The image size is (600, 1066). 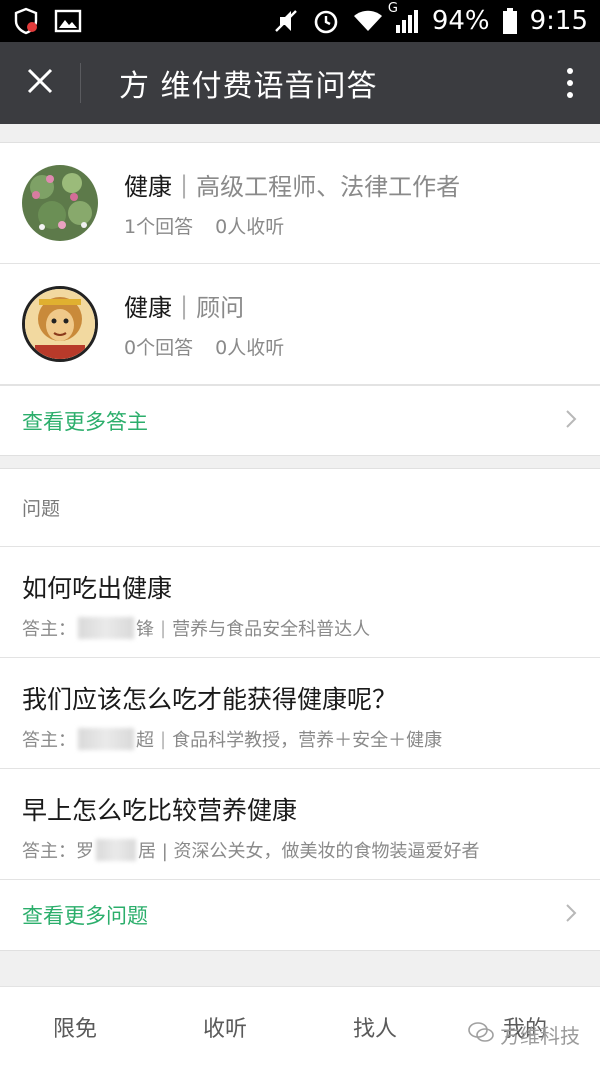 I want to click on name-visible: 罗, so click(x=85, y=851).